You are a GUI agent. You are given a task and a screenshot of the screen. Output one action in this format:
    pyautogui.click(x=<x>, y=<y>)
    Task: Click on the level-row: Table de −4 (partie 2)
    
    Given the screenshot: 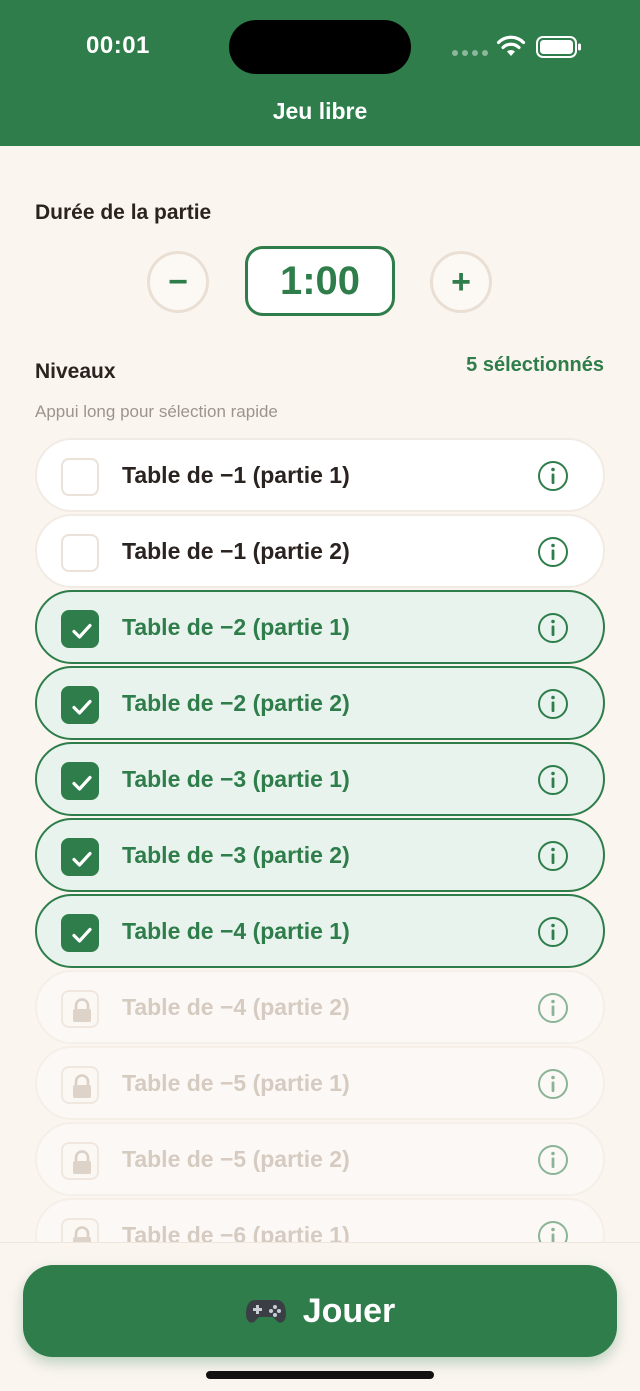 What is the action you would take?
    pyautogui.click(x=320, y=1007)
    